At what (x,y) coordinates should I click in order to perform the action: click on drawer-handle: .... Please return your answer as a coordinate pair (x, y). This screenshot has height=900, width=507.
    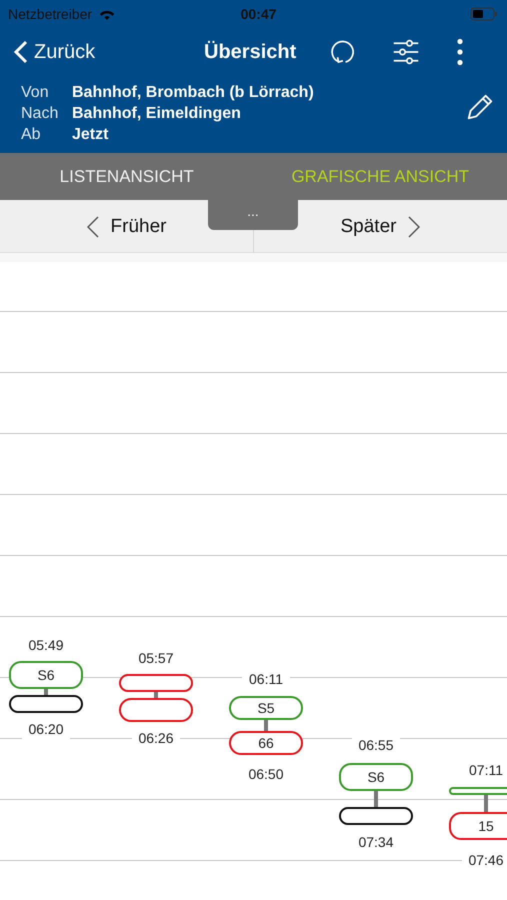
    Looking at the image, I should click on (253, 215).